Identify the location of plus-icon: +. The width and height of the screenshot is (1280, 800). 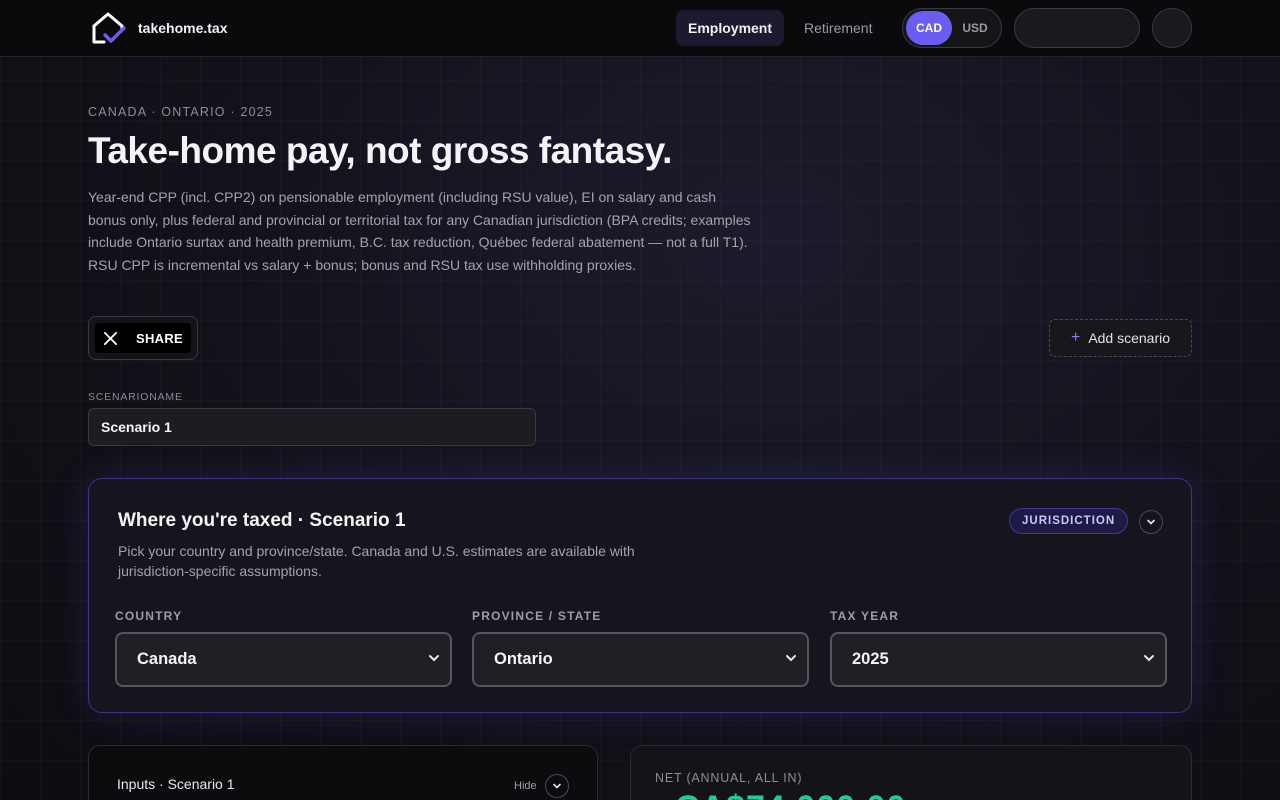
(1075, 337).